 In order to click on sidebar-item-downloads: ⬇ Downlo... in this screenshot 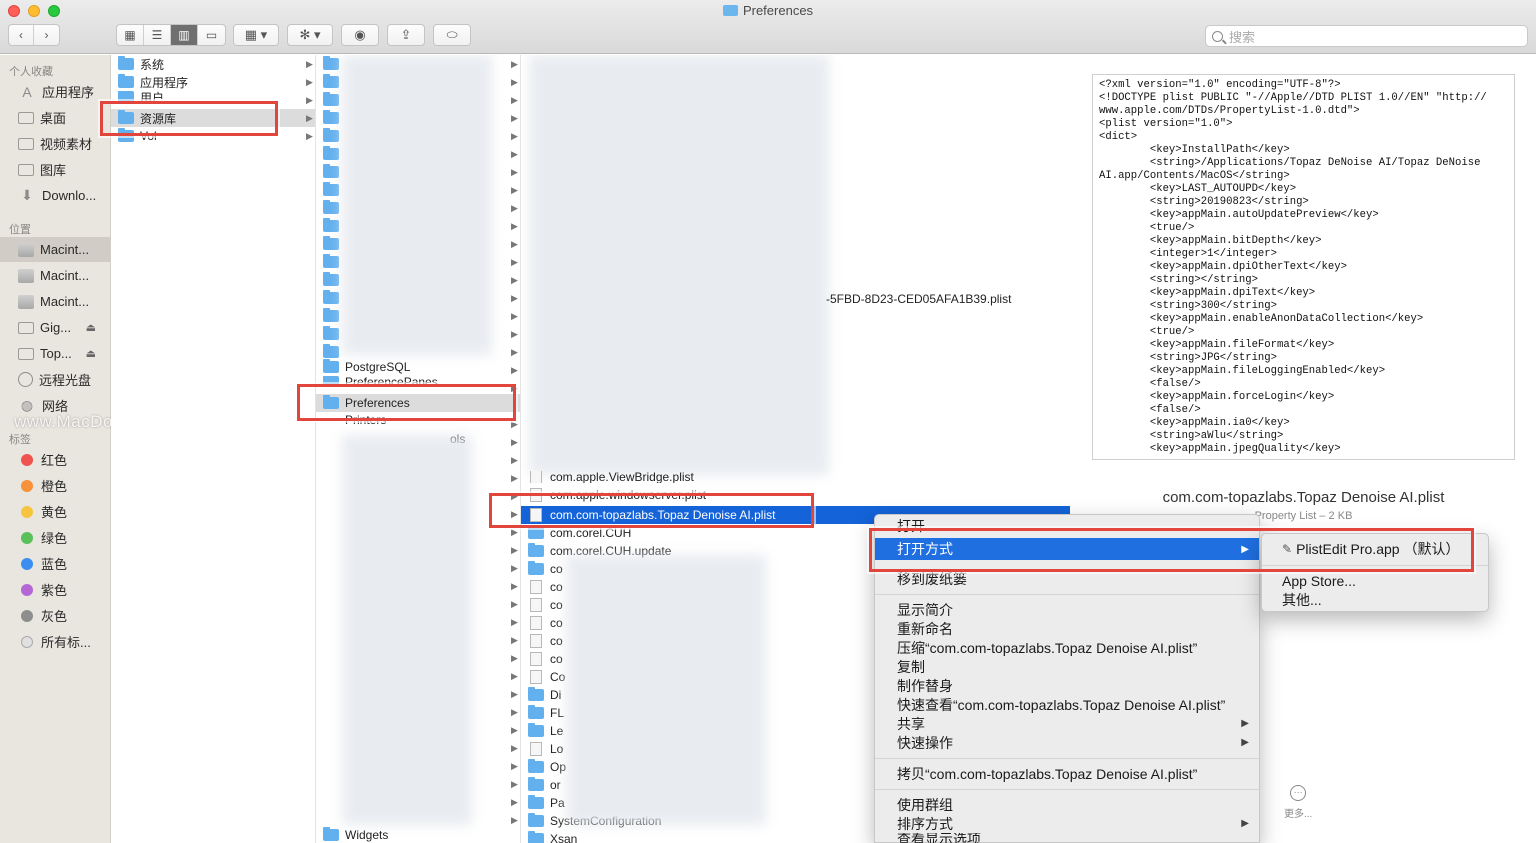, I will do `click(55, 195)`.